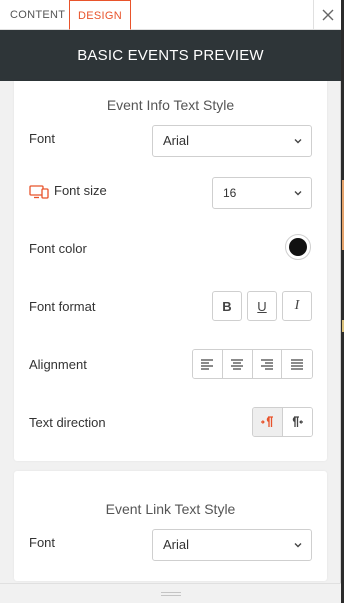  I want to click on font-size-select: 16, so click(262, 193).